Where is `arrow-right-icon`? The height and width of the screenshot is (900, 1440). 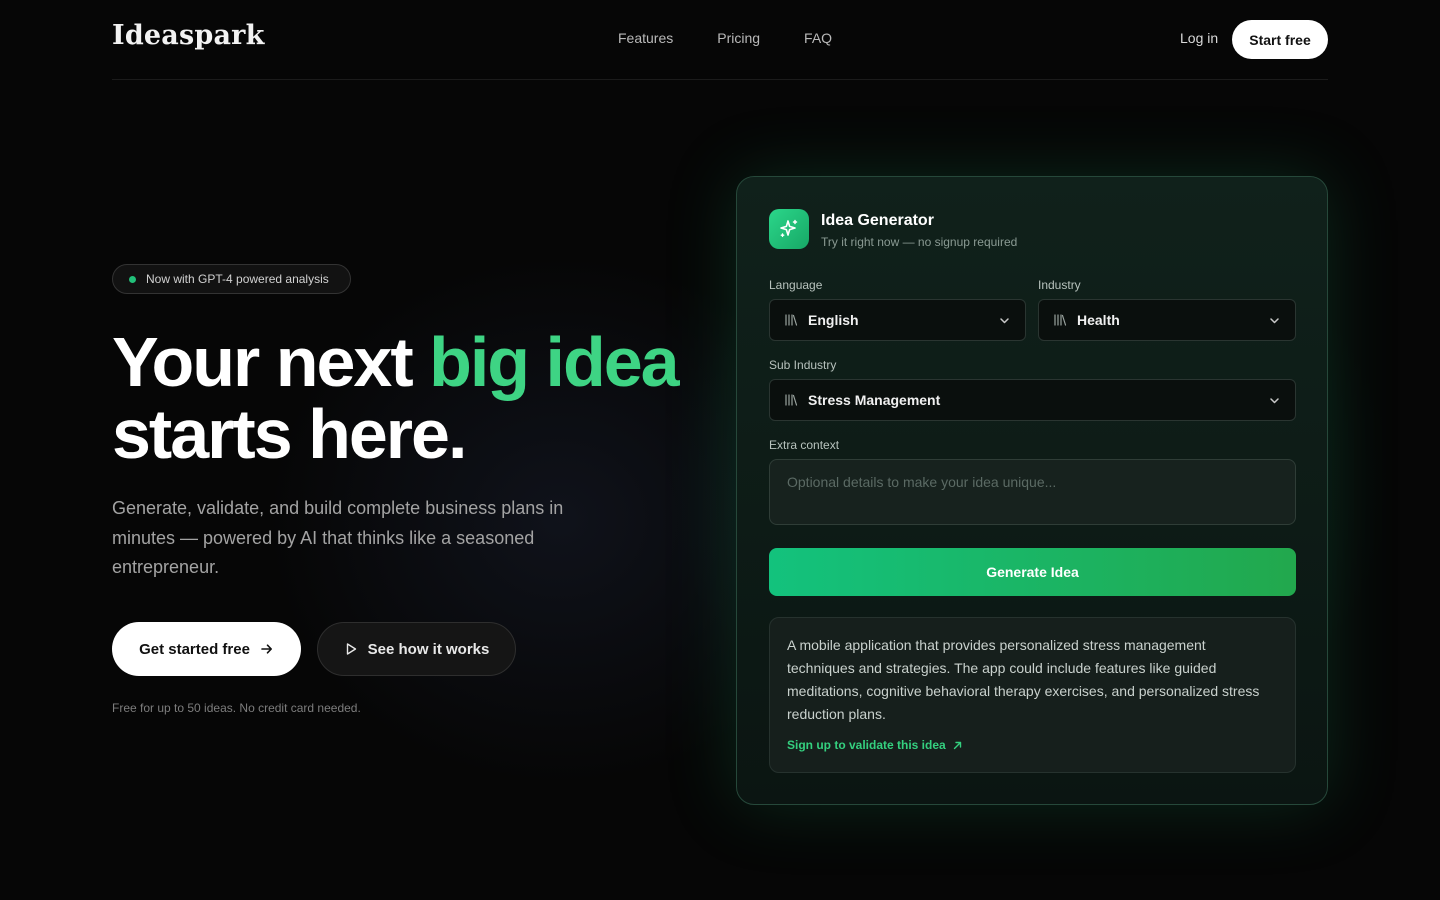
arrow-right-icon is located at coordinates (267, 649).